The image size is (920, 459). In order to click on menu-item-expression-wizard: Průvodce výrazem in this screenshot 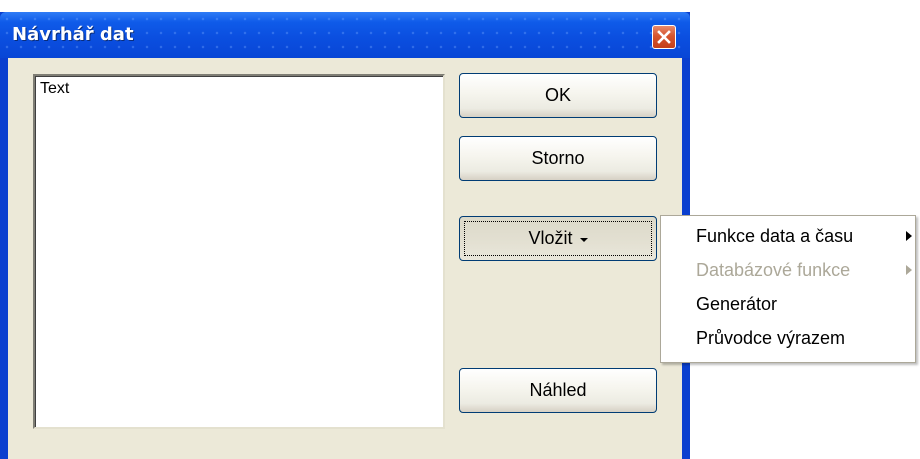, I will do `click(788, 337)`.